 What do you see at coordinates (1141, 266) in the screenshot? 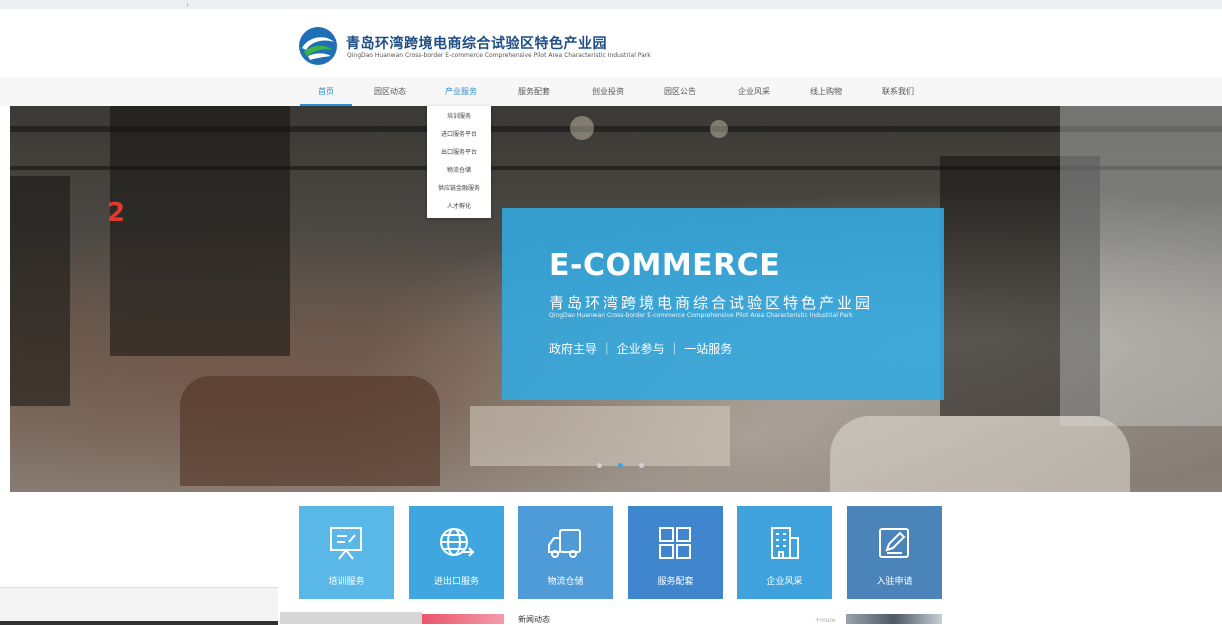
I see `hero-window-right` at bounding box center [1141, 266].